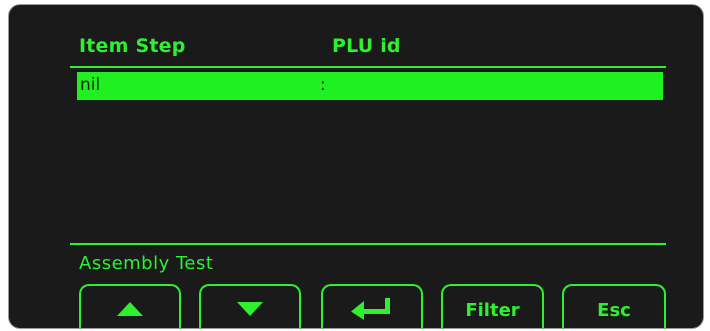 Image resolution: width=710 pixels, height=331 pixels. Describe the element at coordinates (130, 309) in the screenshot. I see `arrow-up-icon` at that location.